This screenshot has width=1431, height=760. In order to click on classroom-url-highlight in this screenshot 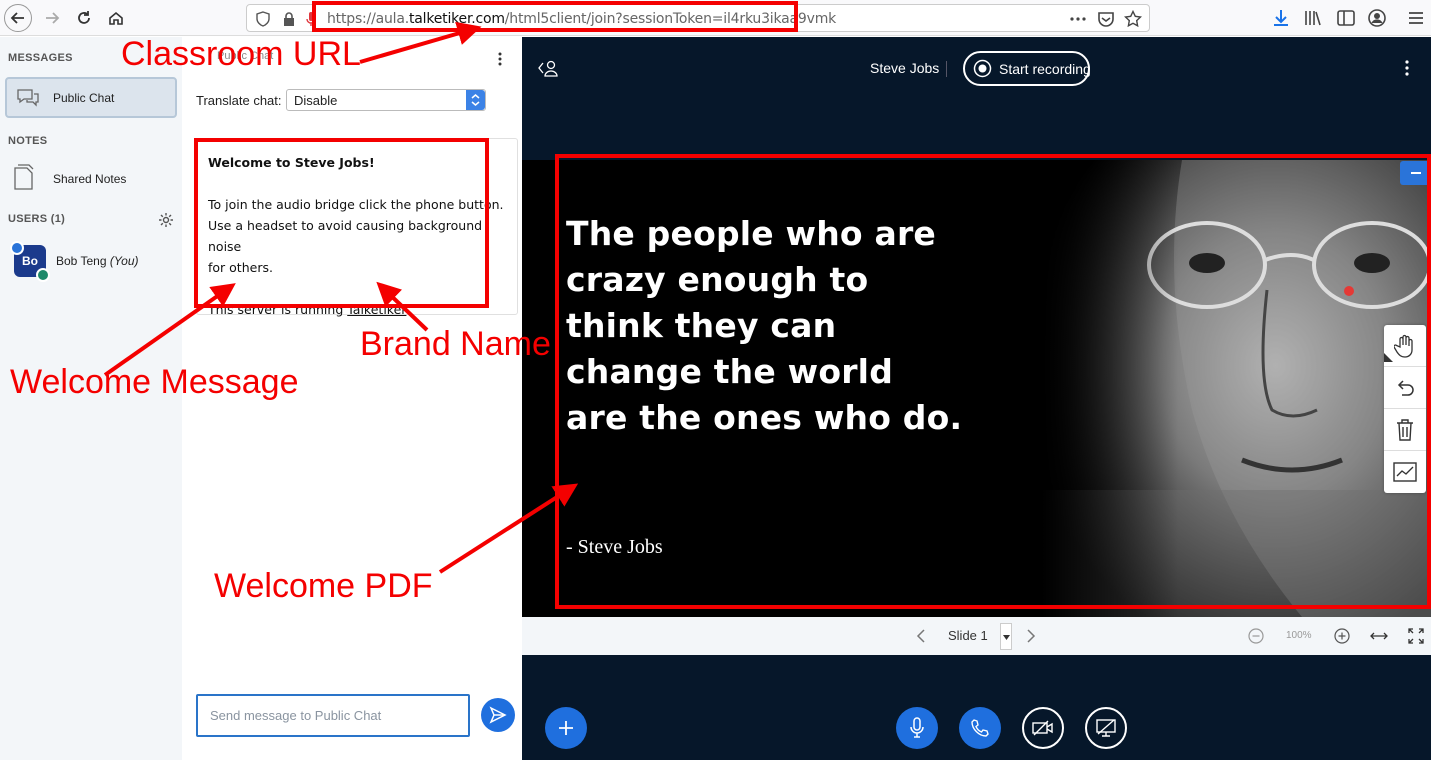, I will do `click(555, 16)`.